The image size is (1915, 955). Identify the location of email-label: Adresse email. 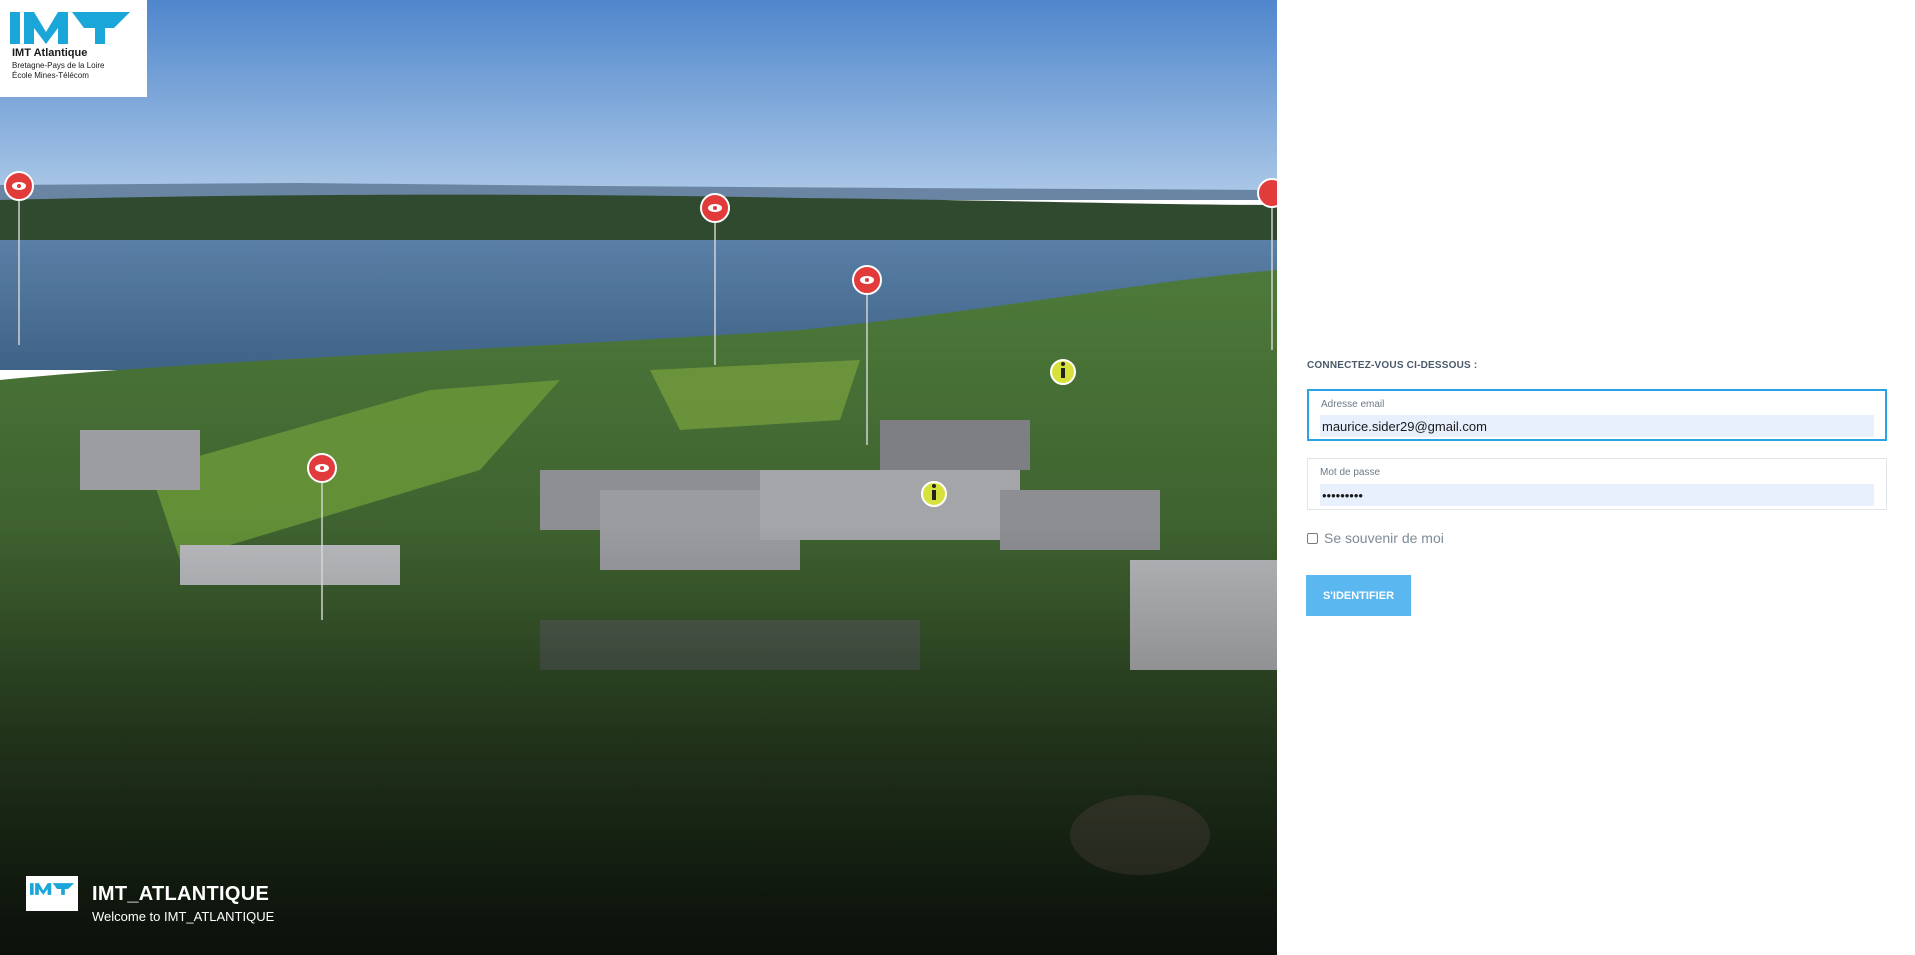
(1353, 404).